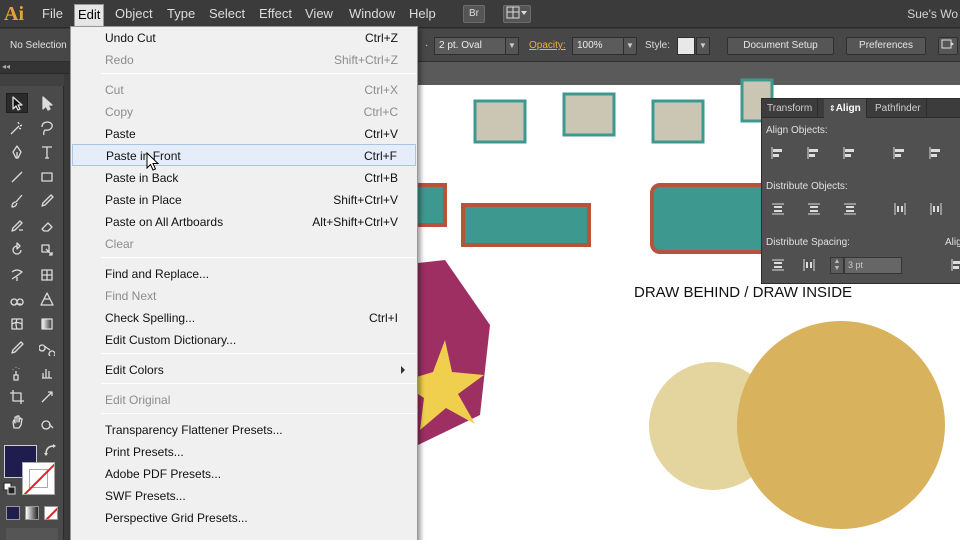  Describe the element at coordinates (17, 422) in the screenshot. I see `hand-tool` at that location.